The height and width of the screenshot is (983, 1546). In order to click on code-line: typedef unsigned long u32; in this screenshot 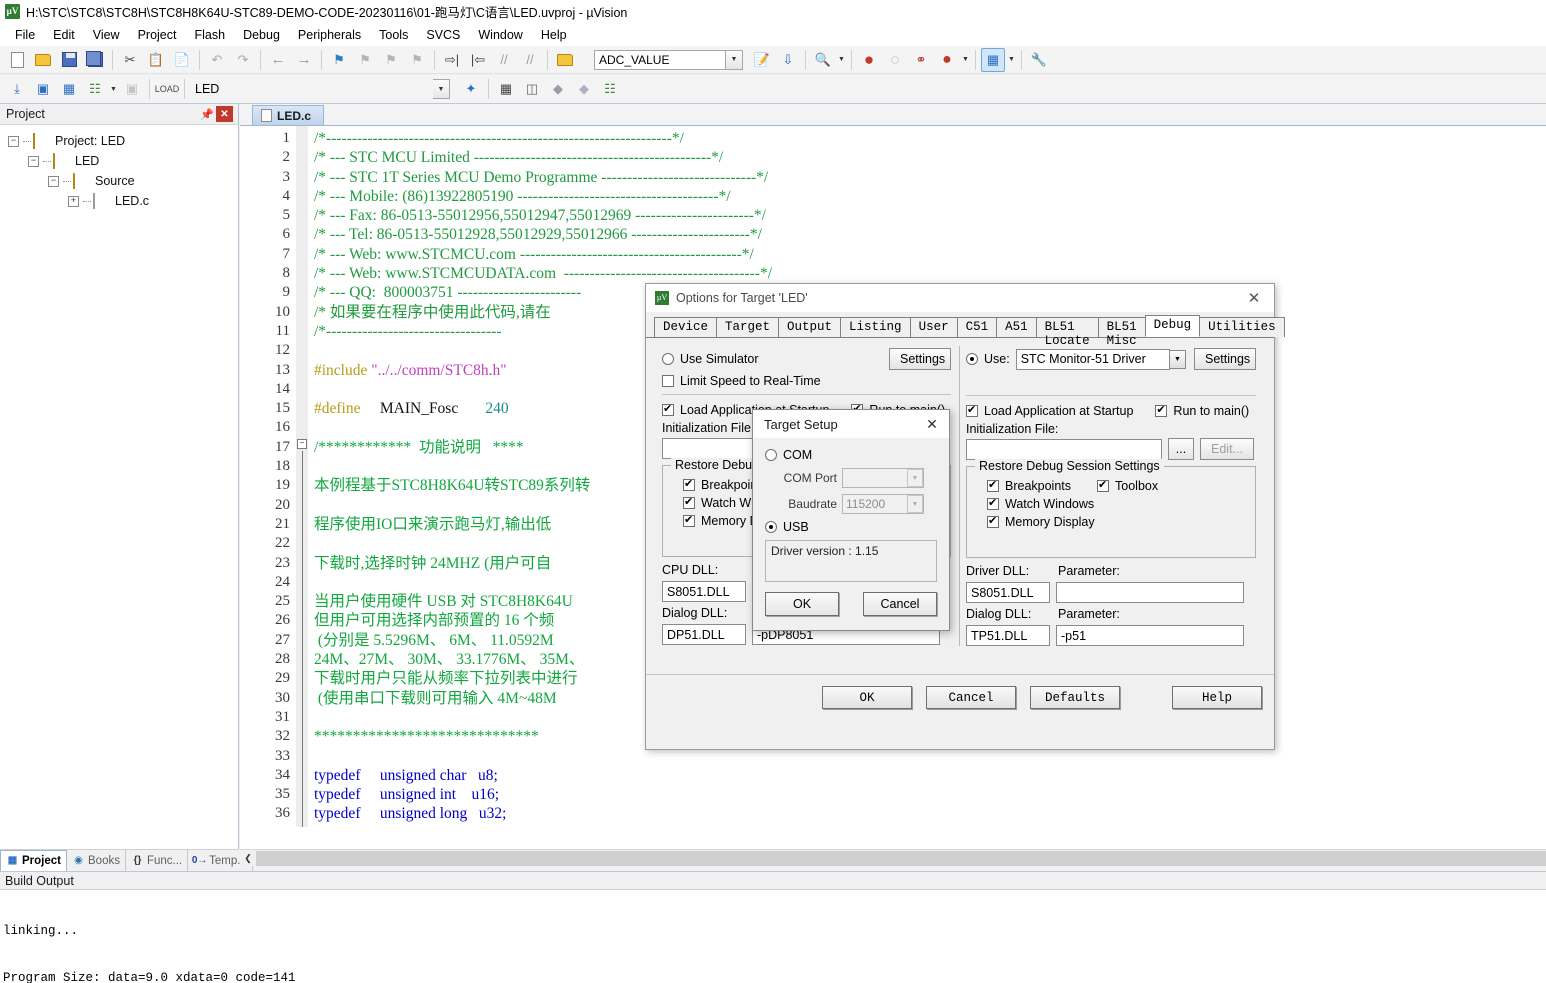, I will do `click(930, 813)`.